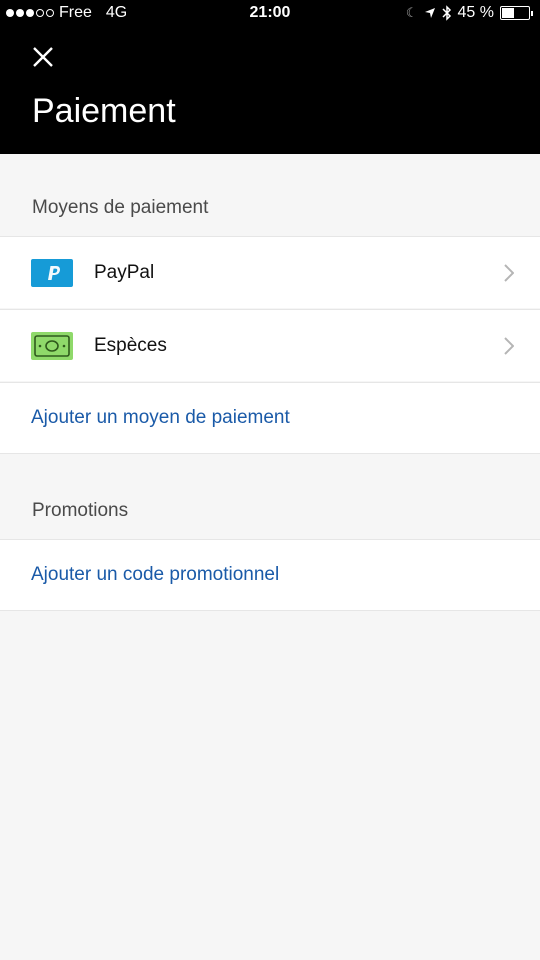 This screenshot has height=960, width=540. I want to click on add-promo-code-row: Ajouter un code promotionnel, so click(270, 575).